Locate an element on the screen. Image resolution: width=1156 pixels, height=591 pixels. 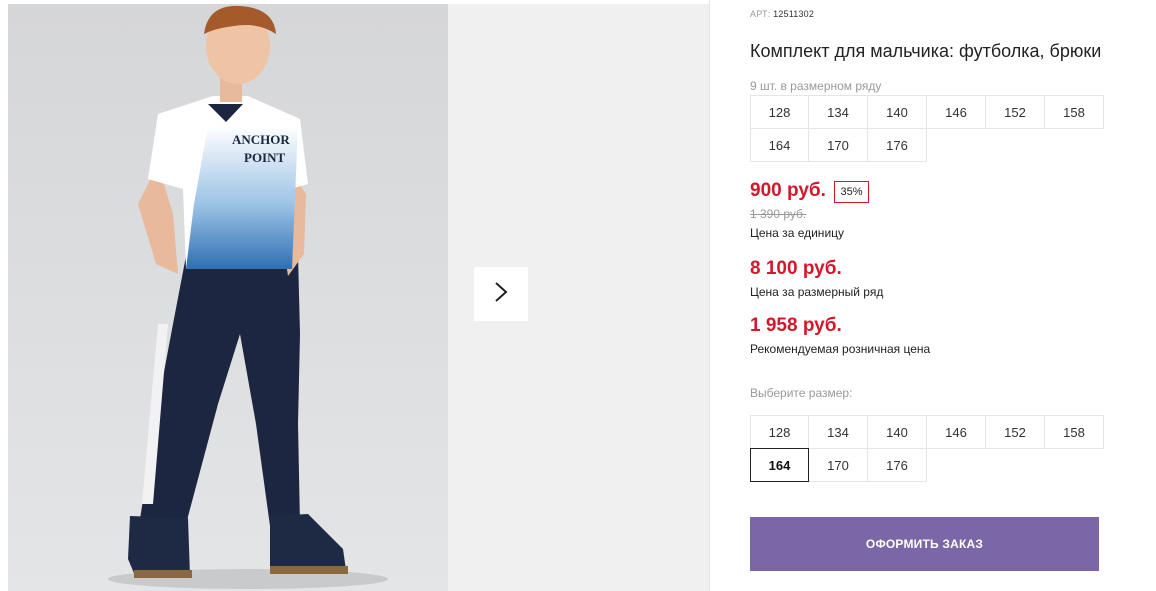
next-image-button is located at coordinates (501, 294).